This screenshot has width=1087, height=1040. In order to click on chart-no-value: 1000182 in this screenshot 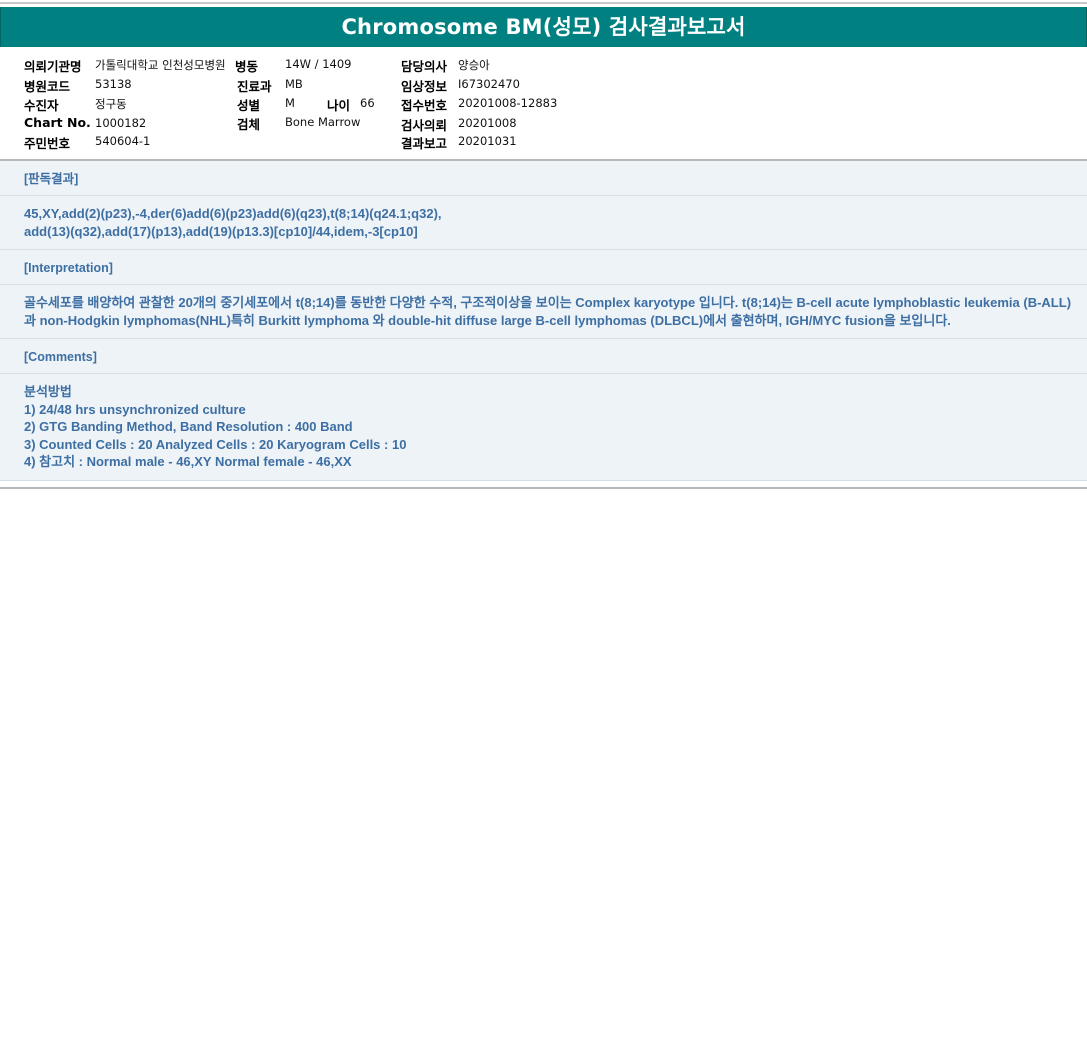, I will do `click(121, 123)`.